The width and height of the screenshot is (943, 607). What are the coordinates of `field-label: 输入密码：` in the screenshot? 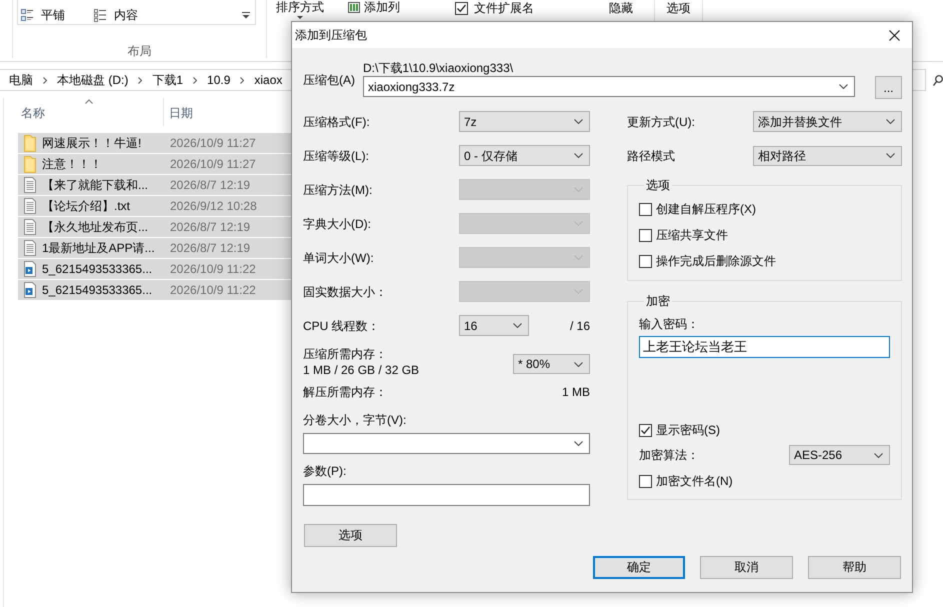 It's located at (669, 324).